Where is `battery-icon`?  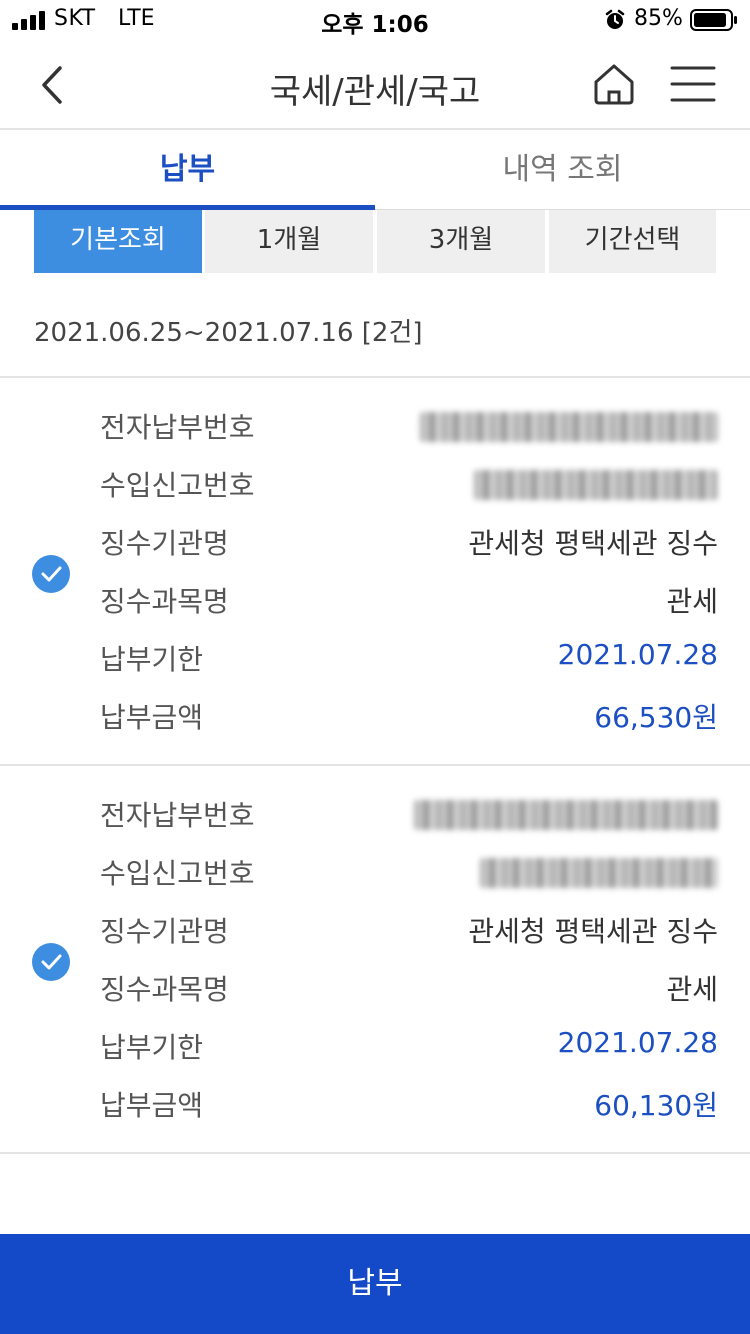 battery-icon is located at coordinates (713, 20).